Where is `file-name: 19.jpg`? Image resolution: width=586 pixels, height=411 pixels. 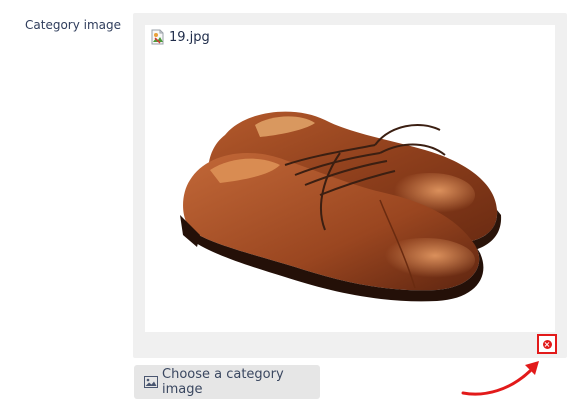 file-name: 19.jpg is located at coordinates (189, 37).